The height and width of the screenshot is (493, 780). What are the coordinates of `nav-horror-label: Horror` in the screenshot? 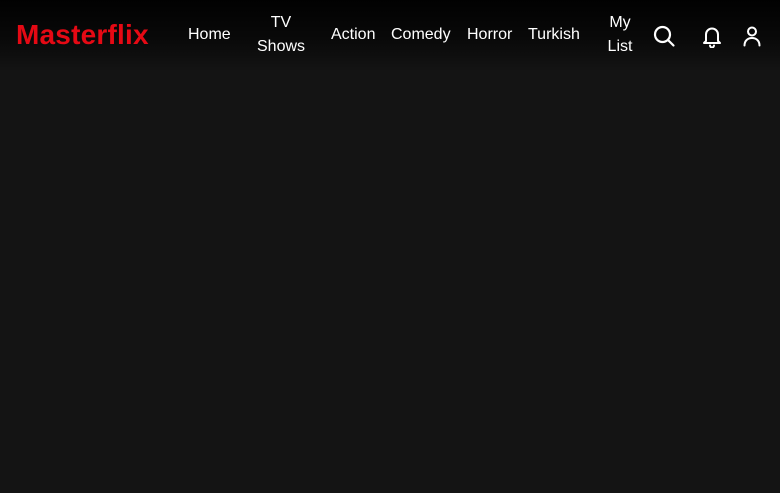 It's located at (490, 34).